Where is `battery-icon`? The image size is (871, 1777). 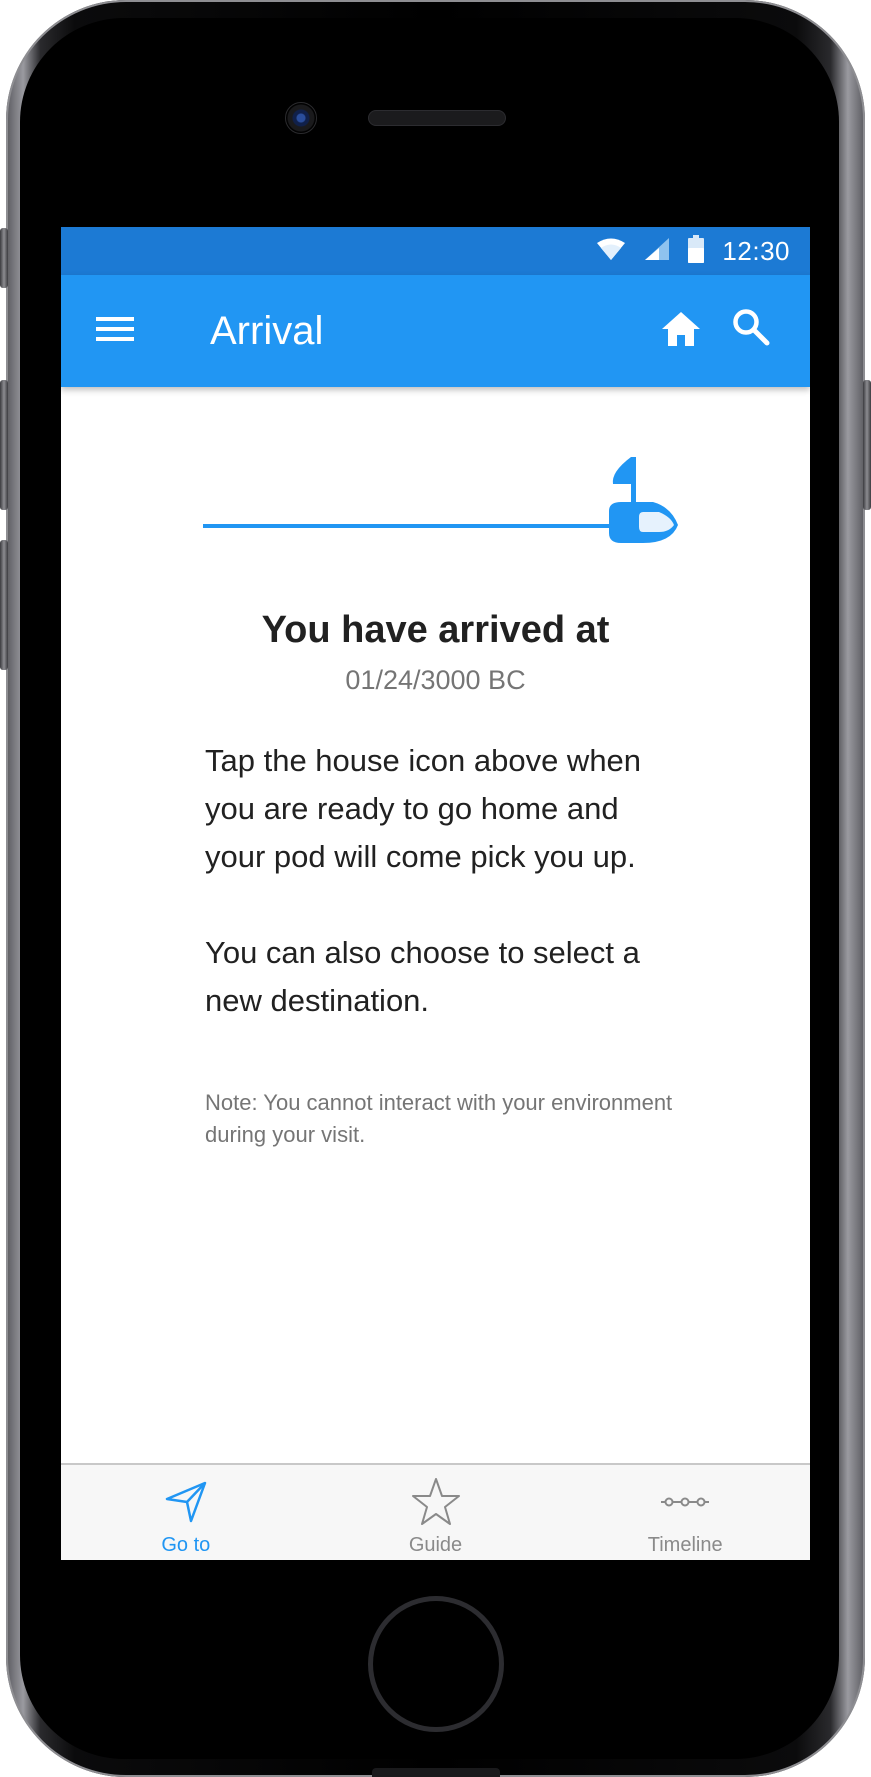
battery-icon is located at coordinates (696, 251).